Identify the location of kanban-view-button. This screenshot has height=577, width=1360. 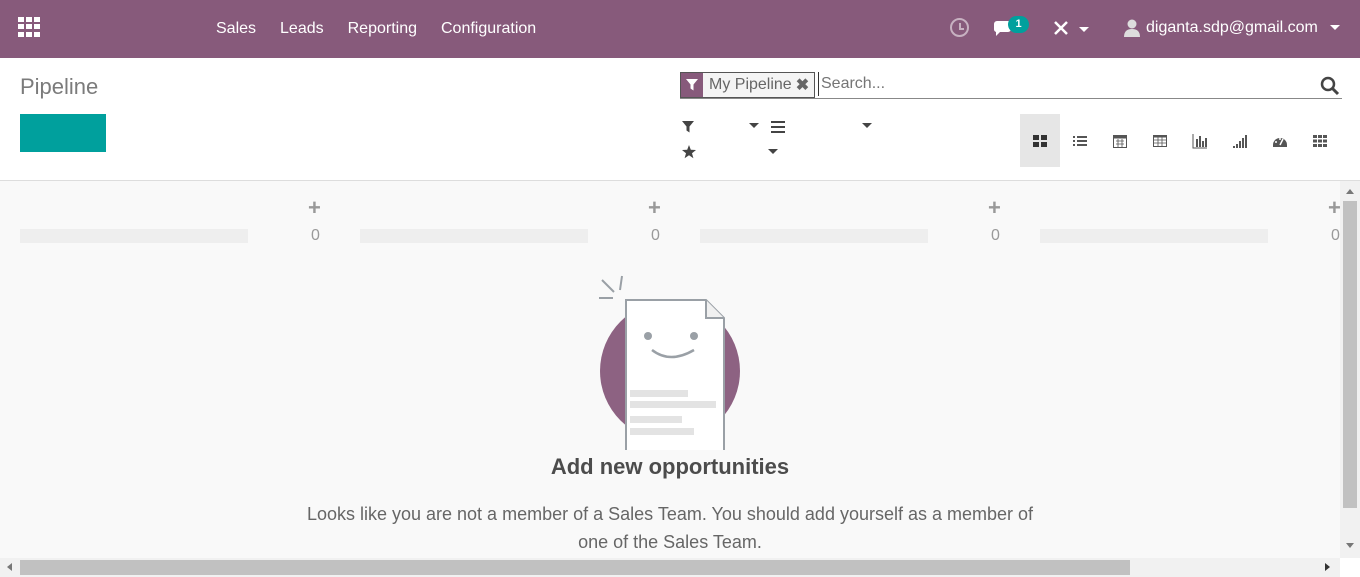
(1040, 140).